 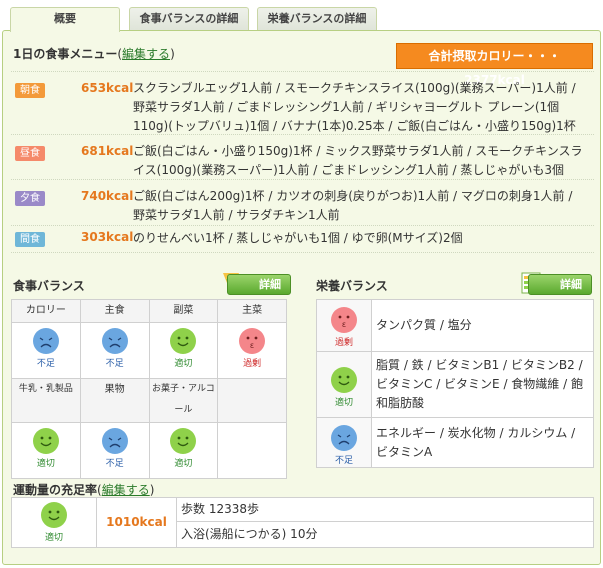 What do you see at coordinates (126, 490) in the screenshot?
I see `exercise-edit-link: 編集する` at bounding box center [126, 490].